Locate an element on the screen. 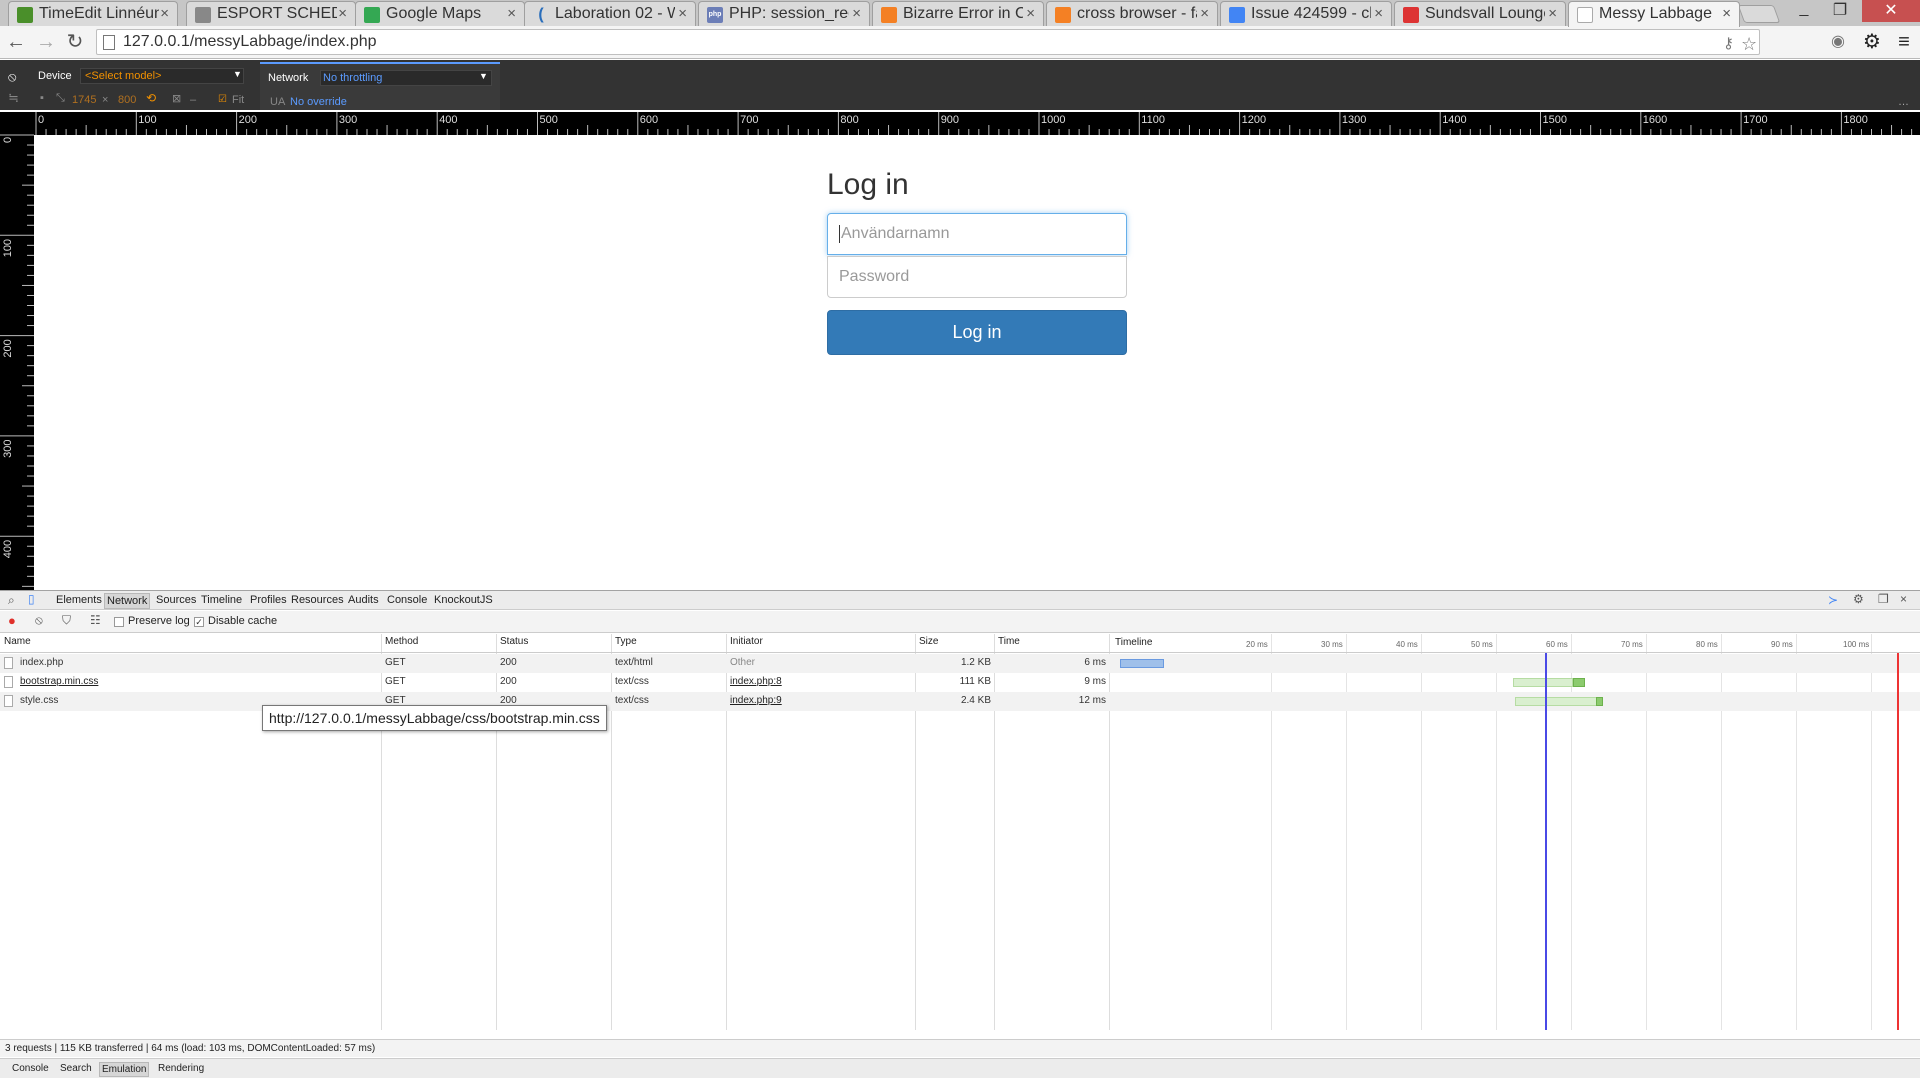 This screenshot has height=1080, width=1920. request-name: style.css is located at coordinates (39, 700).